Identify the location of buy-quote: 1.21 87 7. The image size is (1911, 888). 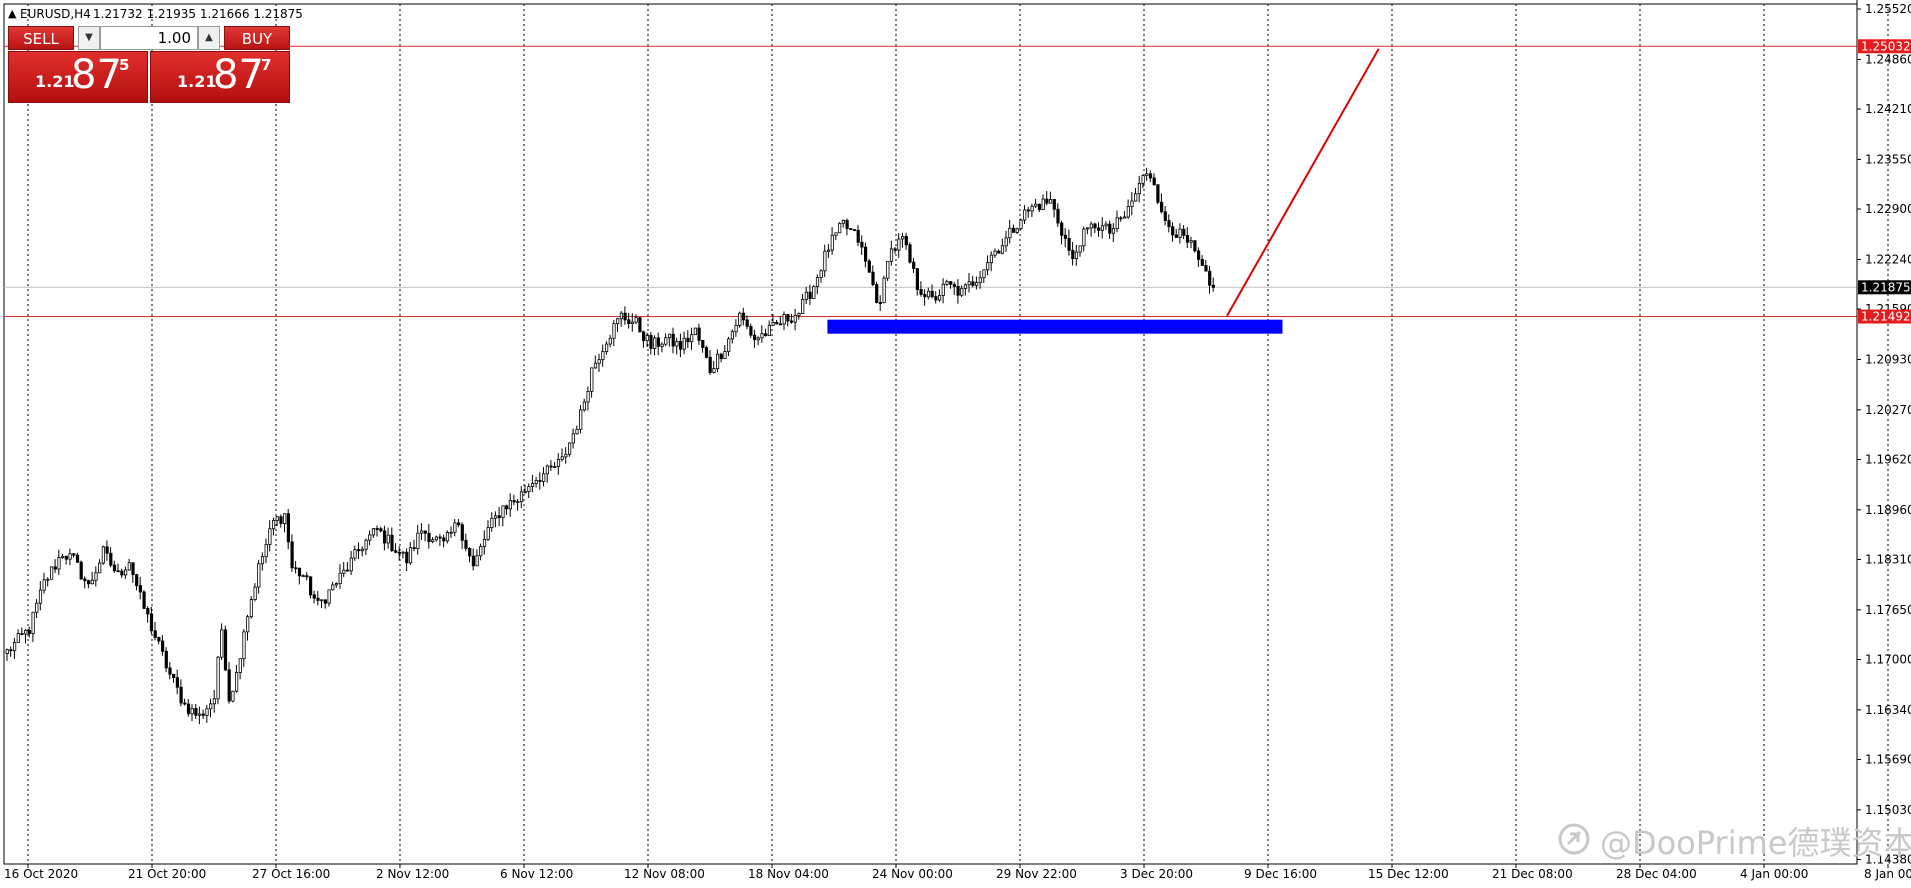
(220, 77).